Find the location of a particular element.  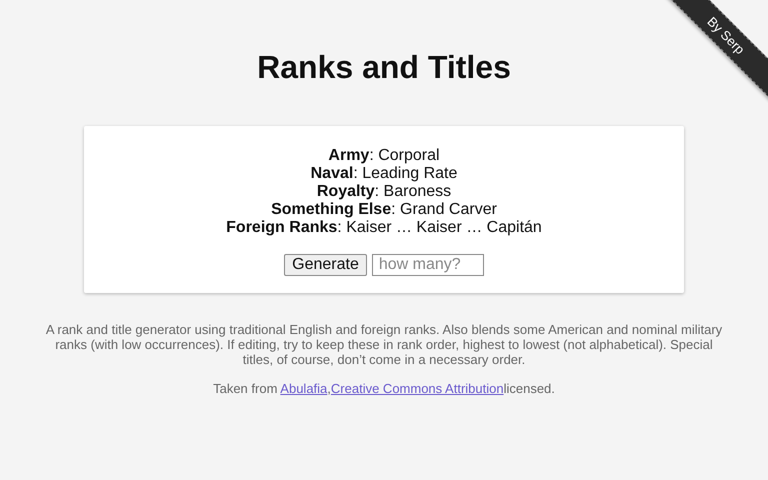

description-text: A rank and title generator using traditional English and foreign ranks. Also blends some American and nominal military ranks (with low occurrences). If editing, try to keep these in rank order, highest to lowest (not alphabetical). Special titles, of course, don’t come in a necessary order. is located at coordinates (384, 344).